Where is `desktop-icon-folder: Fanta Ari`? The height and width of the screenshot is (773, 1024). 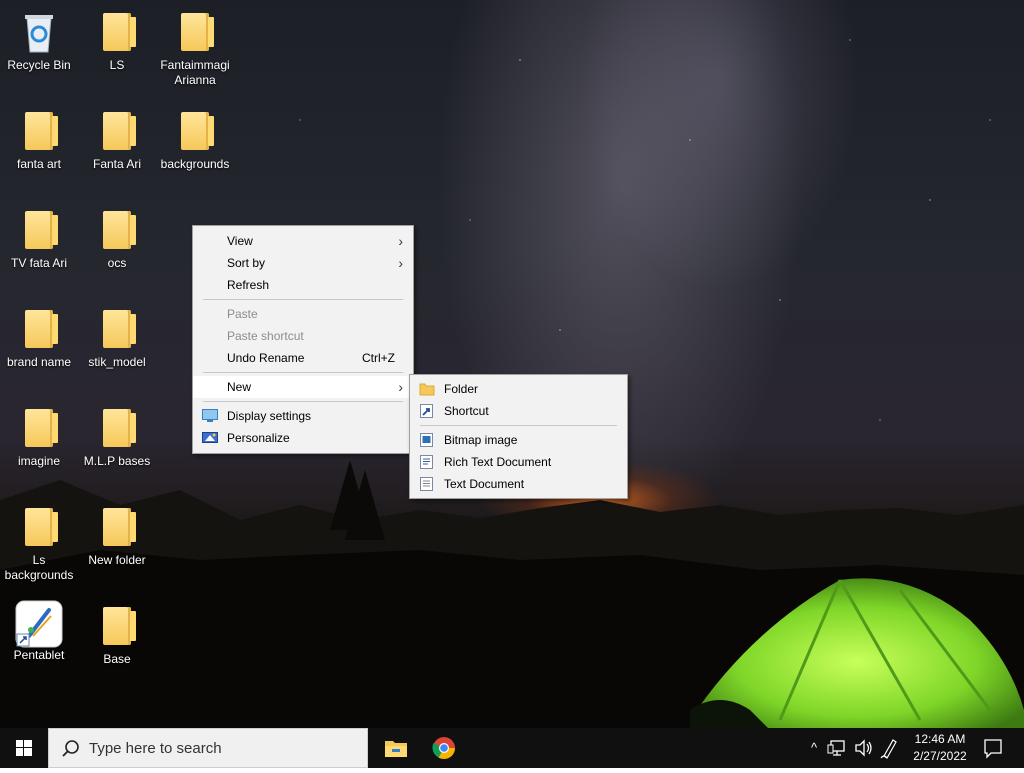
desktop-icon-folder: Fanta Ari is located at coordinates (117, 140).